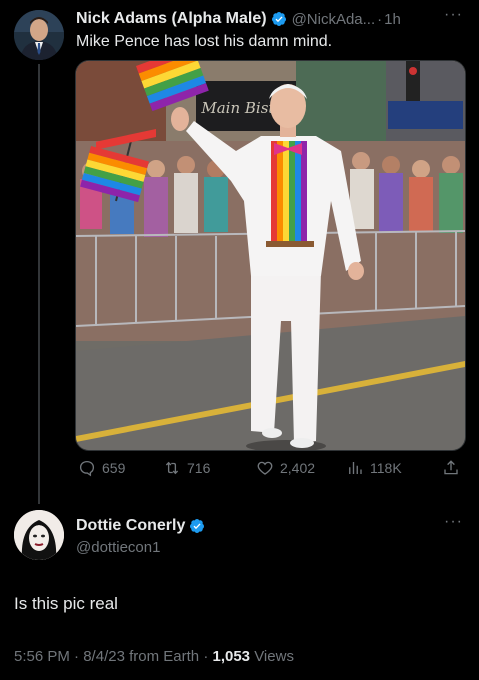 The width and height of the screenshot is (479, 680). I want to click on reply-author-name: Dottie Conerly, so click(130, 526).